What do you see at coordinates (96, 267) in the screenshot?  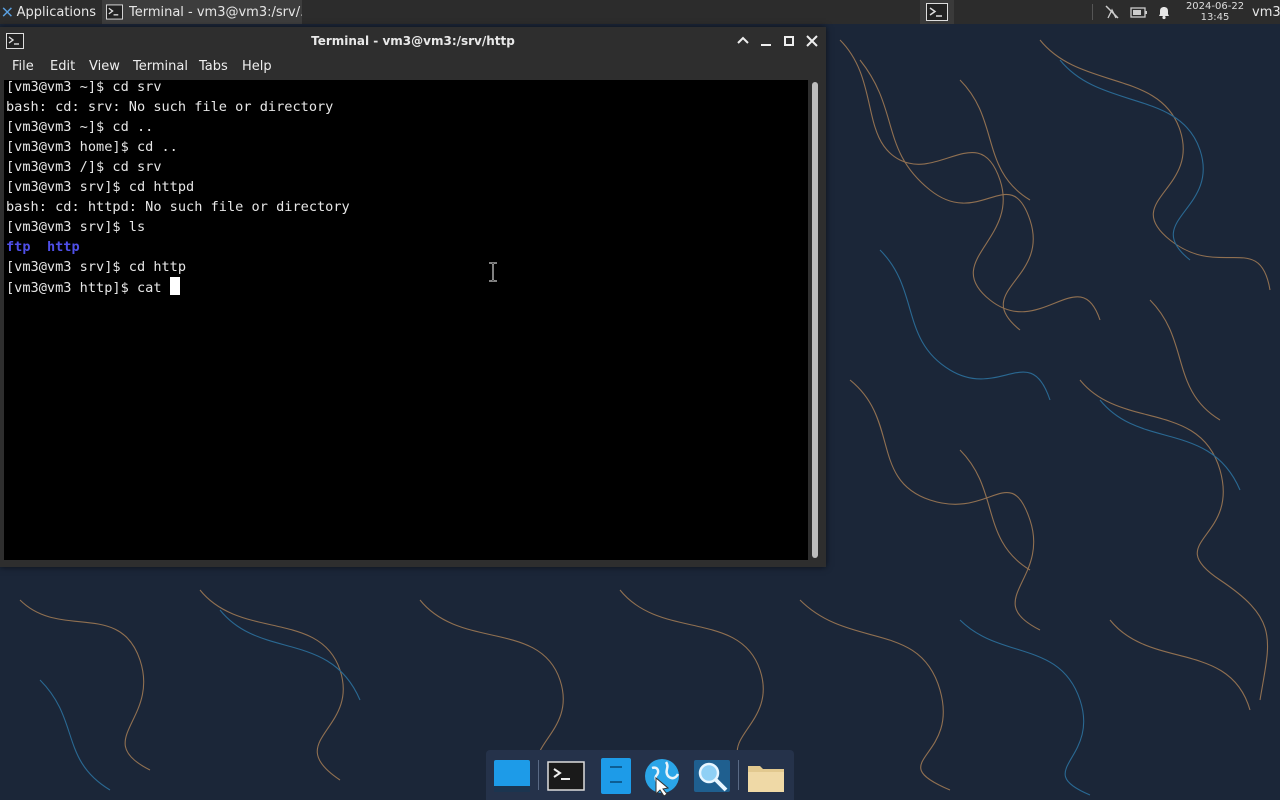 I see `terminal-line: [vm3@vm3 srv]$ cd http` at bounding box center [96, 267].